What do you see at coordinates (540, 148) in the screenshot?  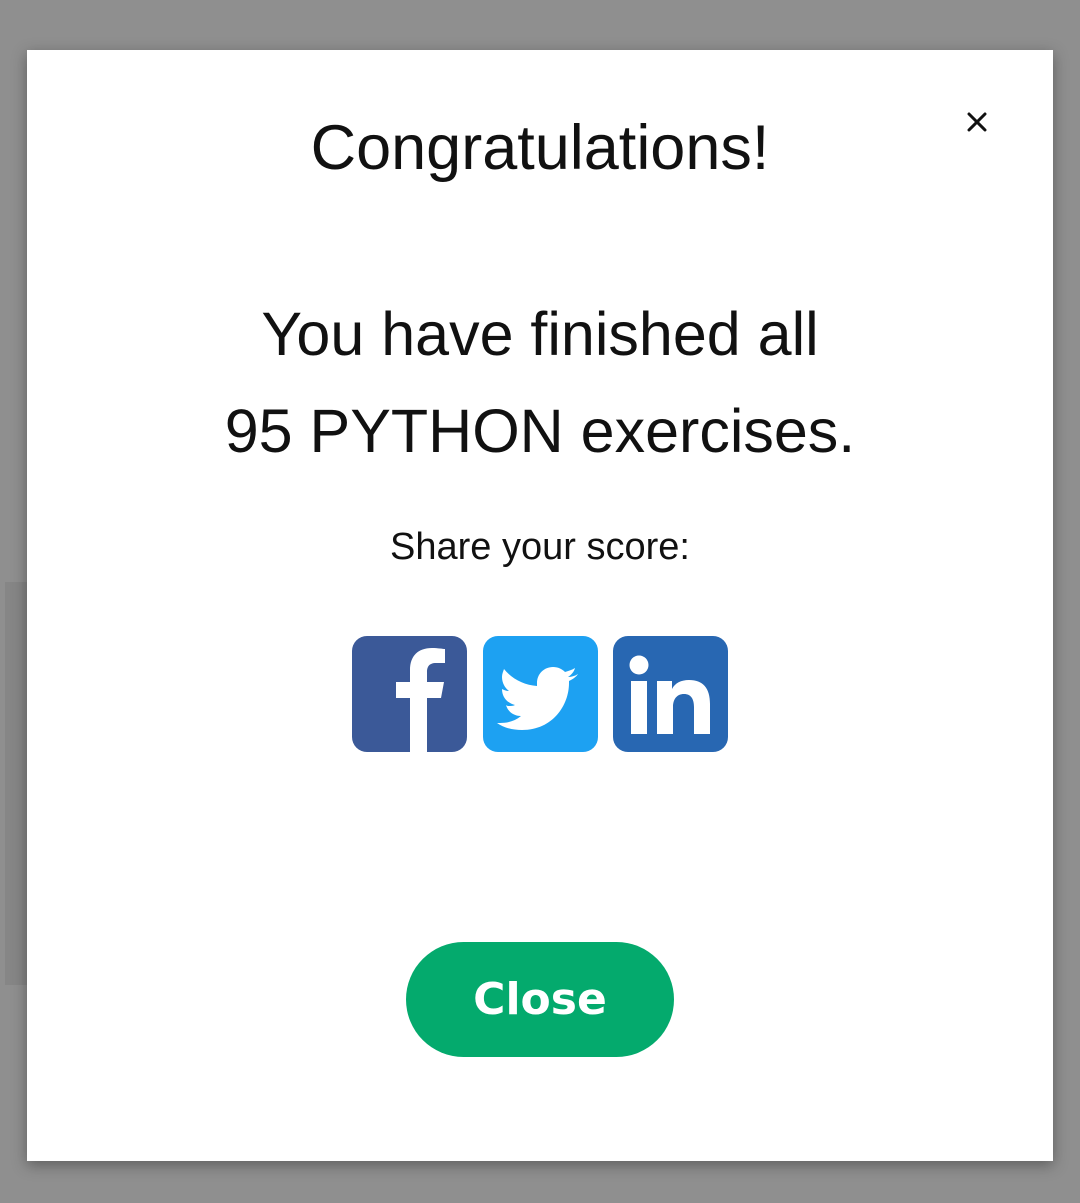 I see `dialog-title: Congratulations!` at bounding box center [540, 148].